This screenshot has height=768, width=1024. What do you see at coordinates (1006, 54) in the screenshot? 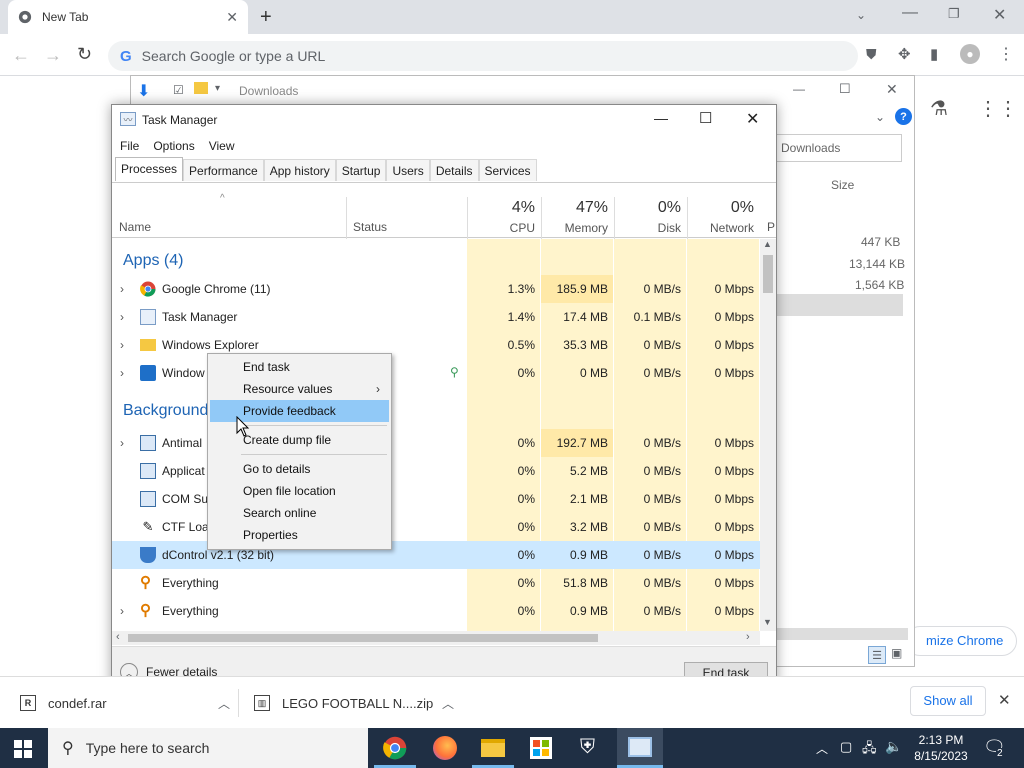
I see `menu-kebab-icon: ⋮` at bounding box center [1006, 54].